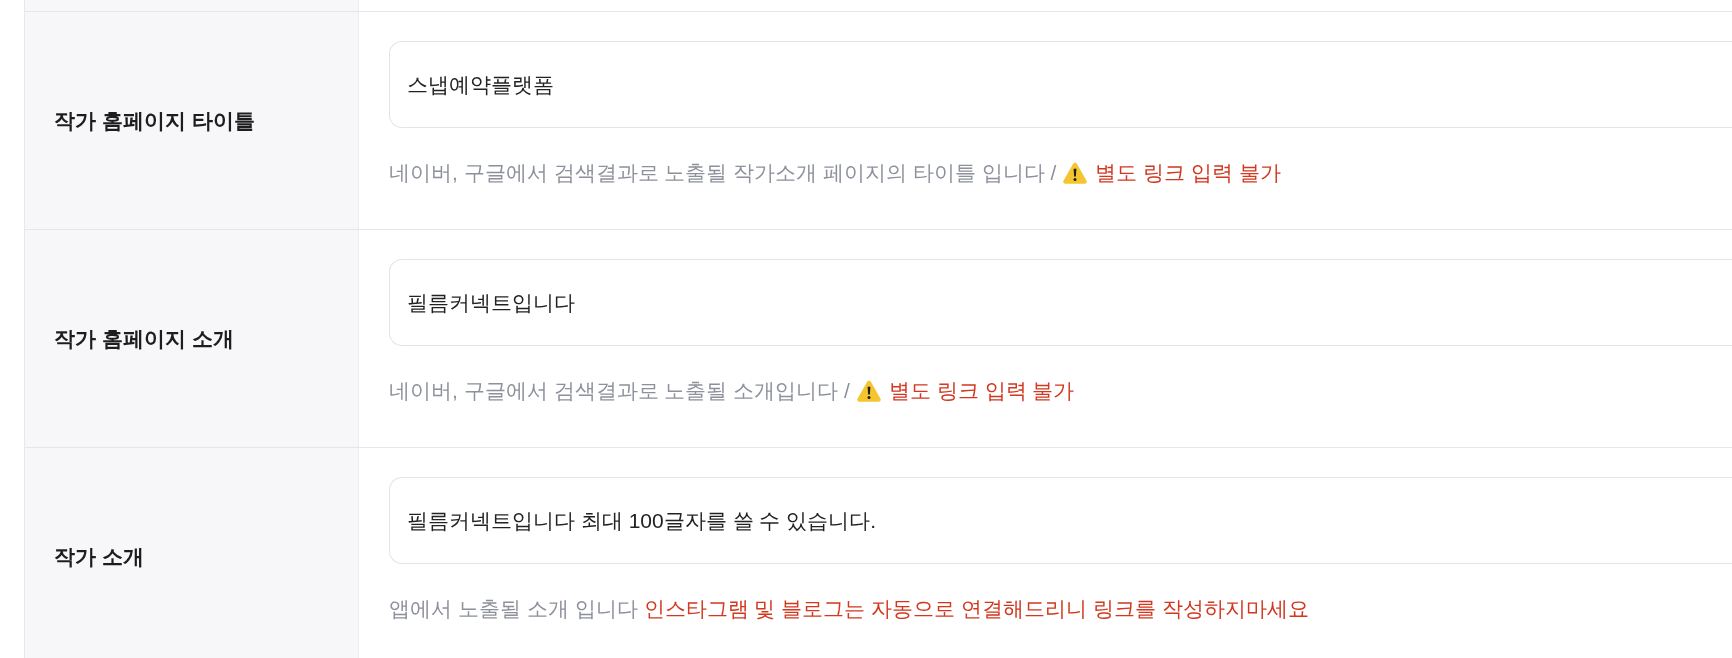 Image resolution: width=1732 pixels, height=658 pixels. Describe the element at coordinates (513, 609) in the screenshot. I see `hint-text: 앱에서 노출될 소개 입니다` at that location.